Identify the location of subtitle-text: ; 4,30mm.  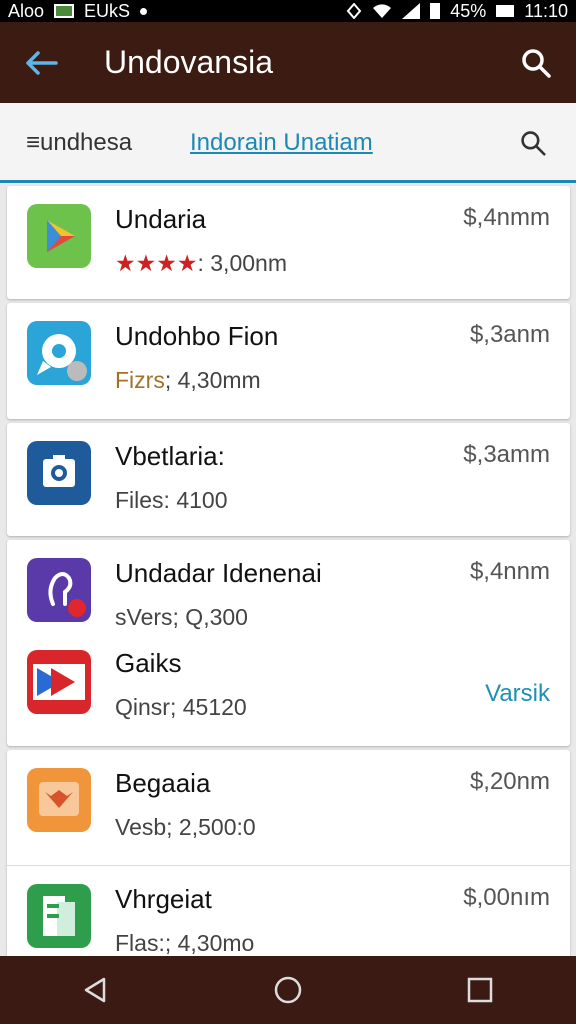
(212, 380).